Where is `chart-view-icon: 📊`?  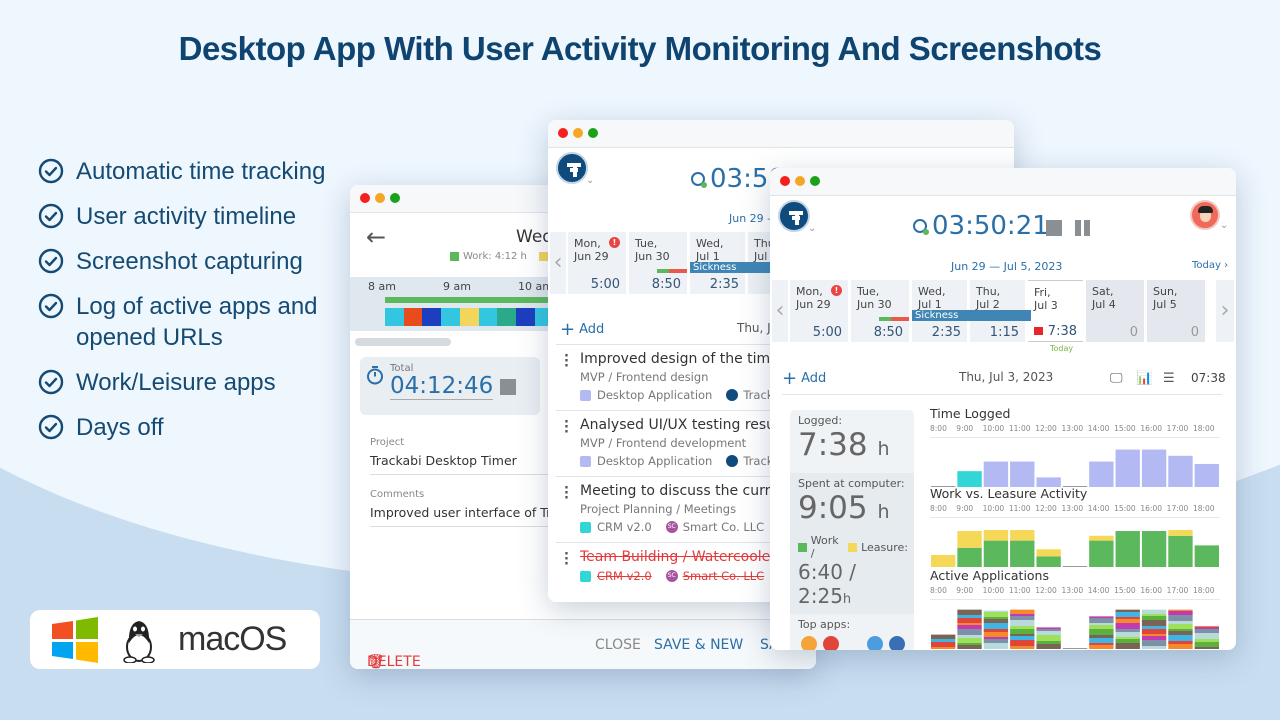
chart-view-icon: 📊 is located at coordinates (1144, 378).